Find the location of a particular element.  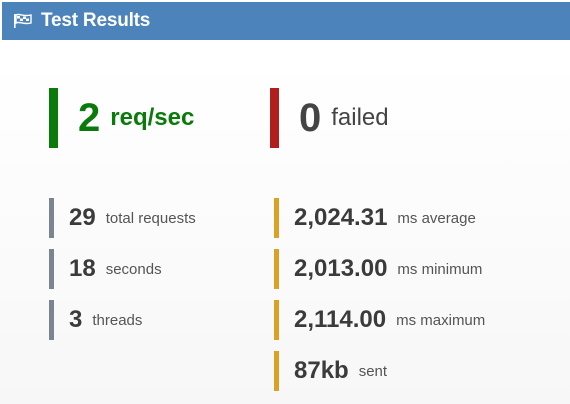

stat-threads: 3 threads is located at coordinates (95, 320).